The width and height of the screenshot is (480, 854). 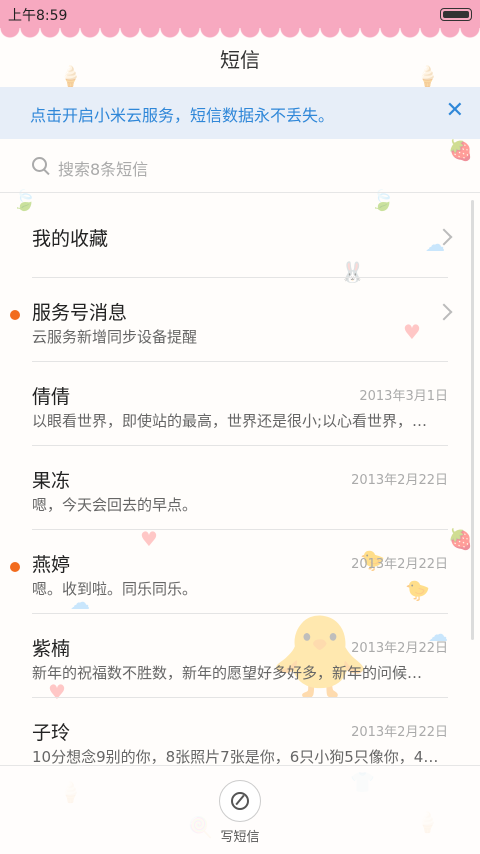 I want to click on contact-name: 服务号消息, so click(x=80, y=313).